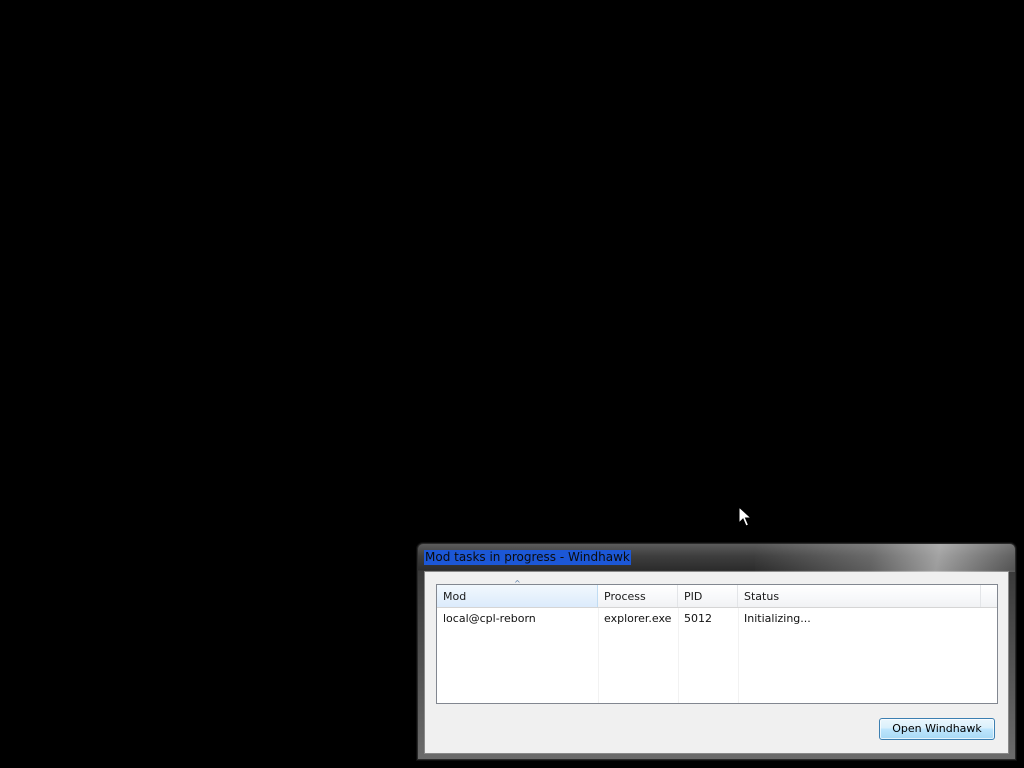  Describe the element at coordinates (517, 593) in the screenshot. I see `column-header-mod: ^ Mod` at that location.